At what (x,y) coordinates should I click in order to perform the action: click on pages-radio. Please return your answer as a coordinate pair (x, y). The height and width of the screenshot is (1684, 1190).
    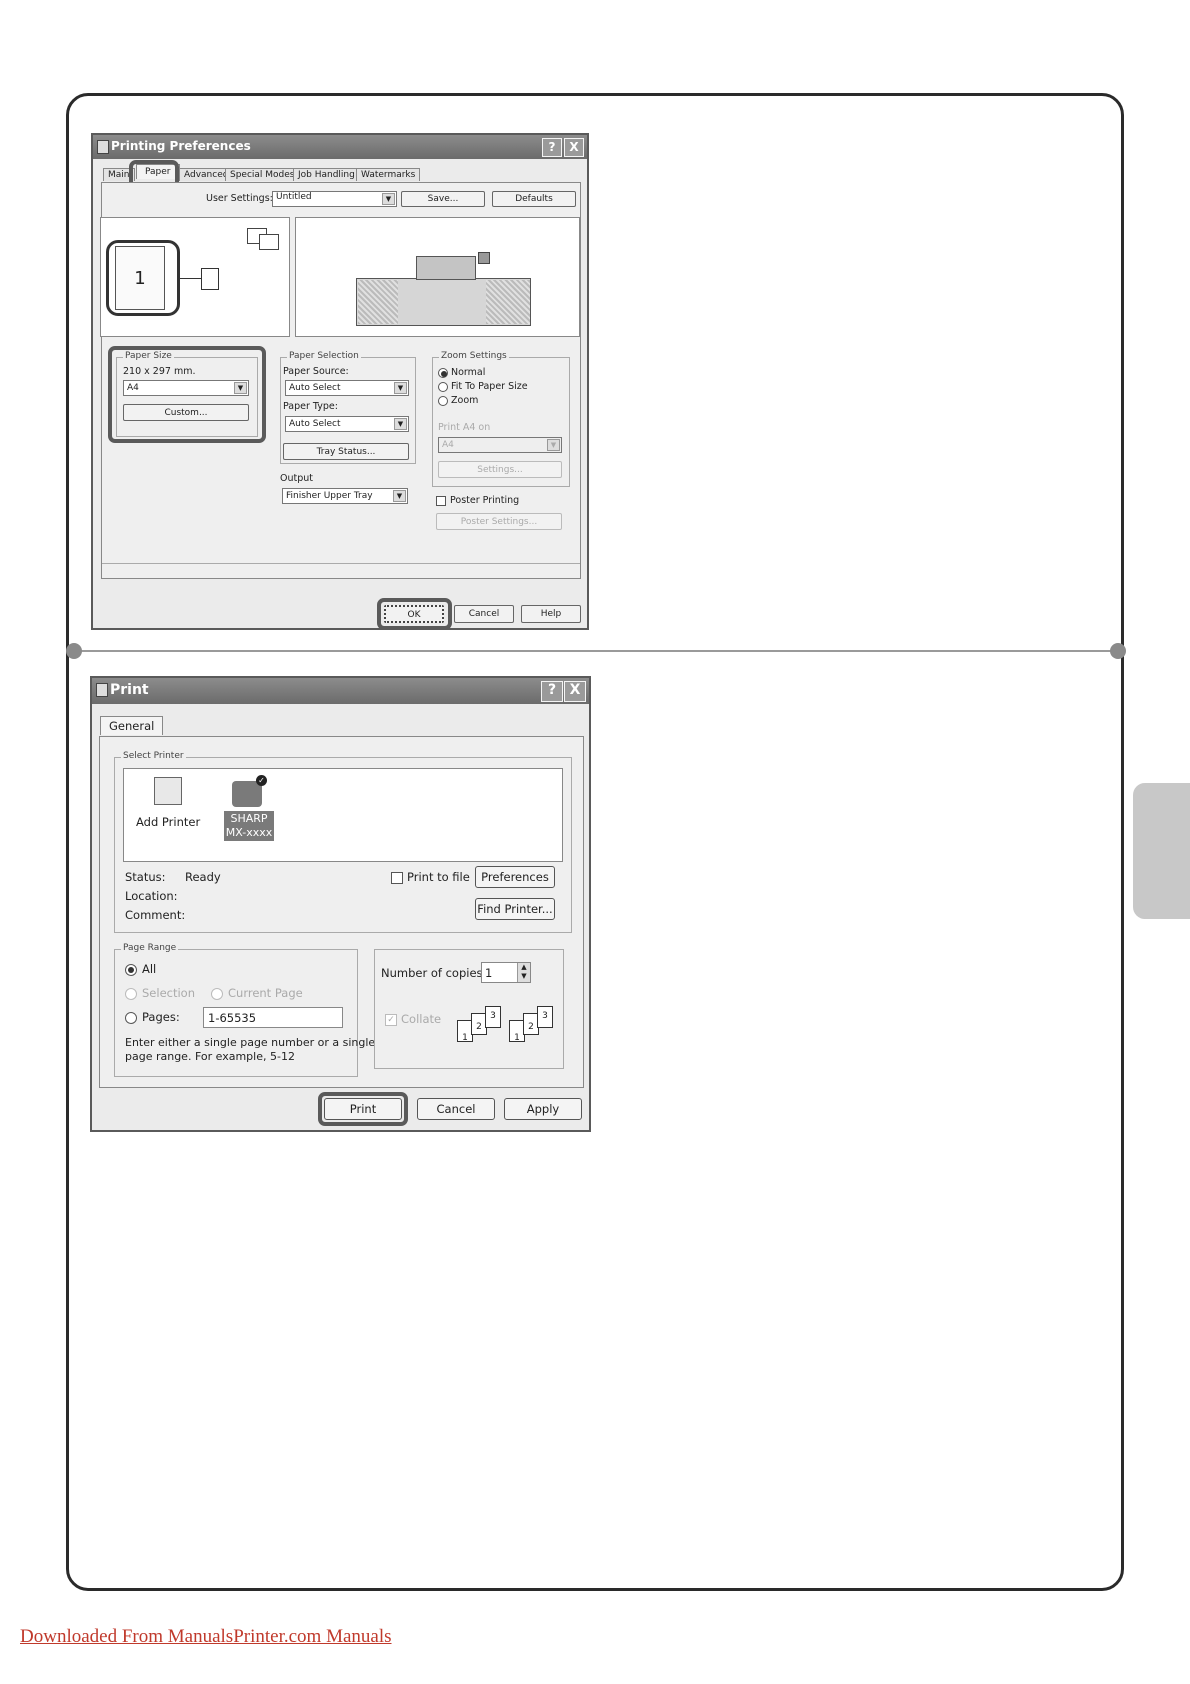
    Looking at the image, I should click on (131, 1018).